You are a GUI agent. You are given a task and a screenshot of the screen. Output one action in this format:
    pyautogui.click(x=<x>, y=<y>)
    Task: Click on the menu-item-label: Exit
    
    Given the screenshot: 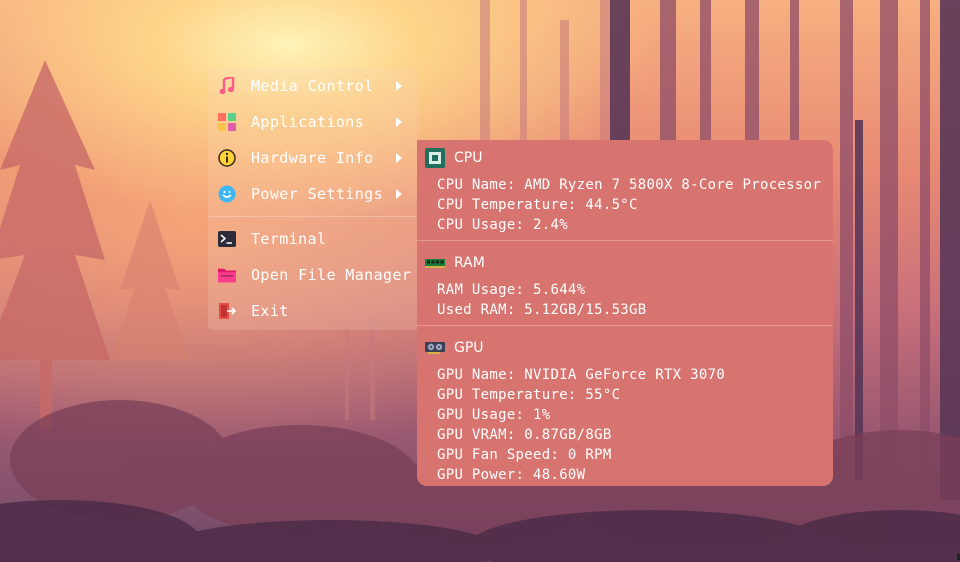 What is the action you would take?
    pyautogui.click(x=270, y=311)
    